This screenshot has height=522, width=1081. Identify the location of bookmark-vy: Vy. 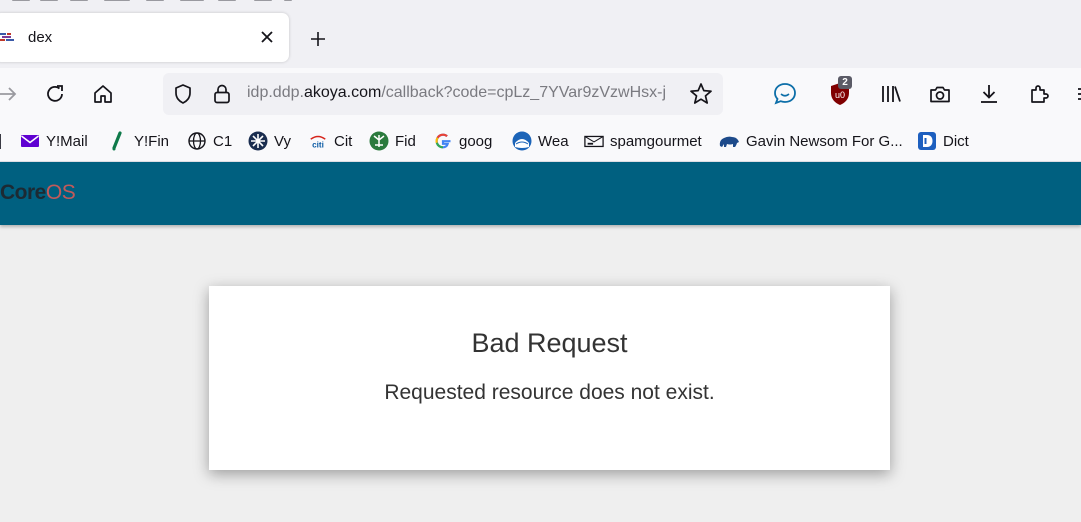
(269, 141).